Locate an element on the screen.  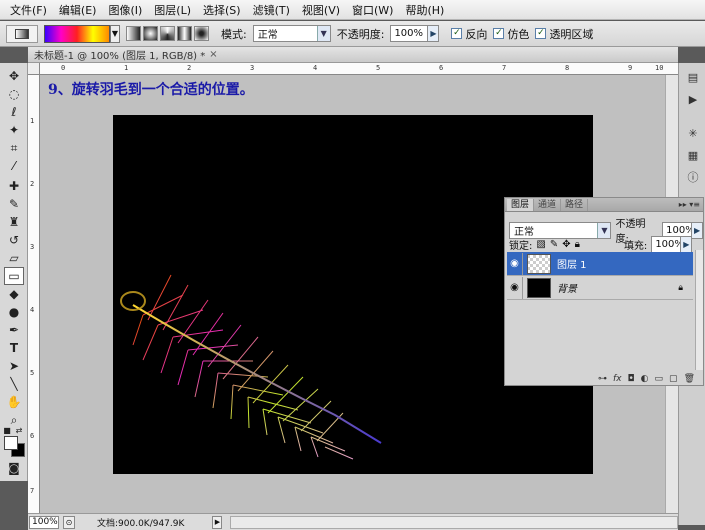
options-bar: ▼ 模式: 正常 ▼ 不透明度: 100% ▶ ✓ 反向 ✓ 仿色 ✓ 透明区域 is located at coordinates (352, 34).